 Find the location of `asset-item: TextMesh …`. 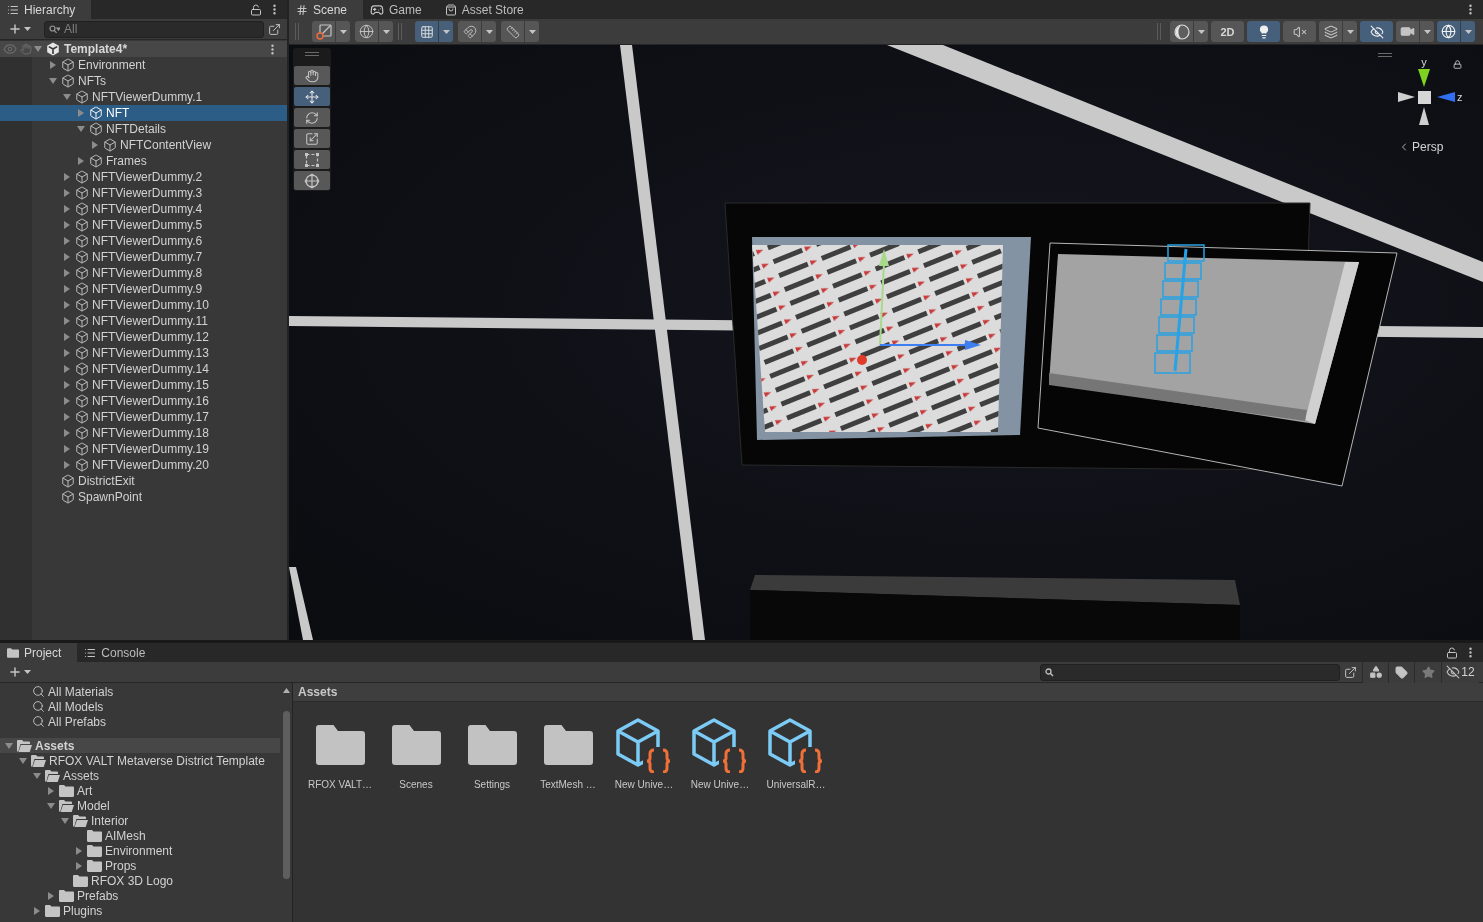

asset-item: TextMesh … is located at coordinates (568, 753).